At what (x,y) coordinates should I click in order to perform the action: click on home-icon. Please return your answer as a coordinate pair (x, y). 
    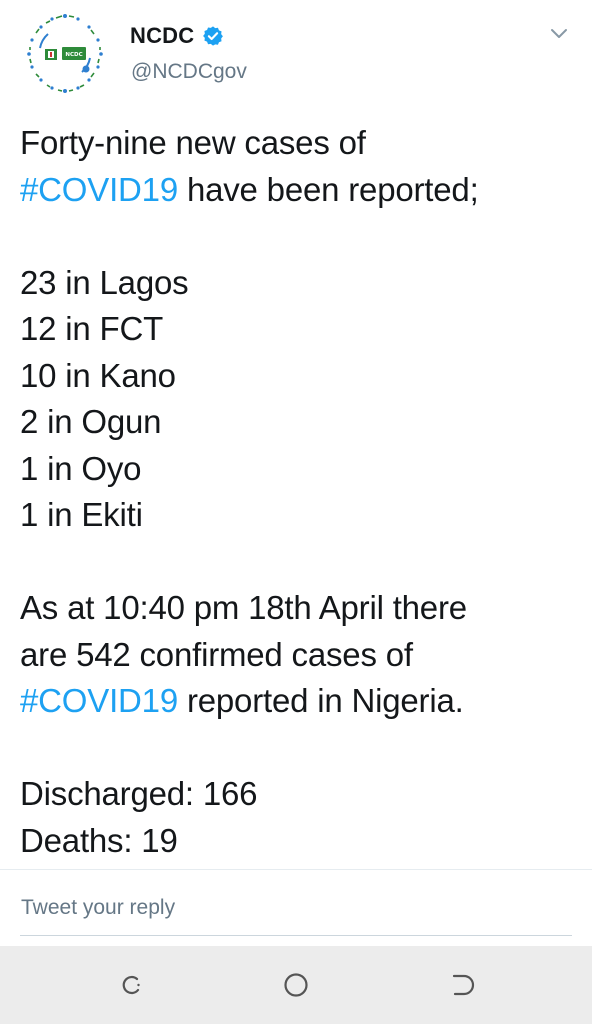
    Looking at the image, I should click on (296, 985).